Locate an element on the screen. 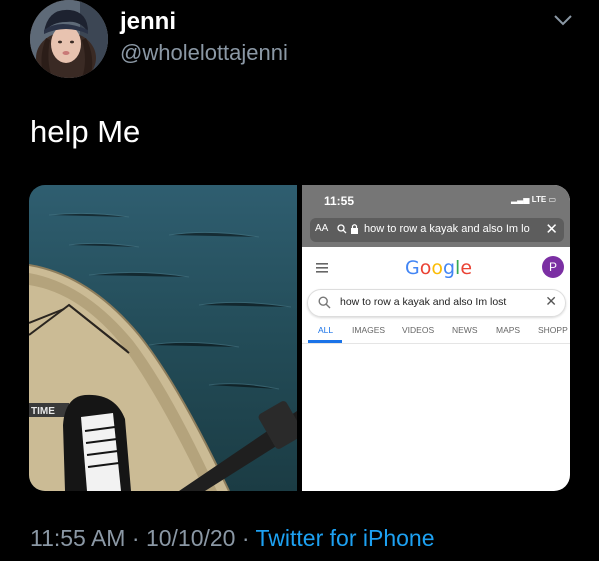 Image resolution: width=599 pixels, height=561 pixels. tweet-meta: 11:55 AM · 10/10/20 · Twitter for iPhone is located at coordinates (232, 538).